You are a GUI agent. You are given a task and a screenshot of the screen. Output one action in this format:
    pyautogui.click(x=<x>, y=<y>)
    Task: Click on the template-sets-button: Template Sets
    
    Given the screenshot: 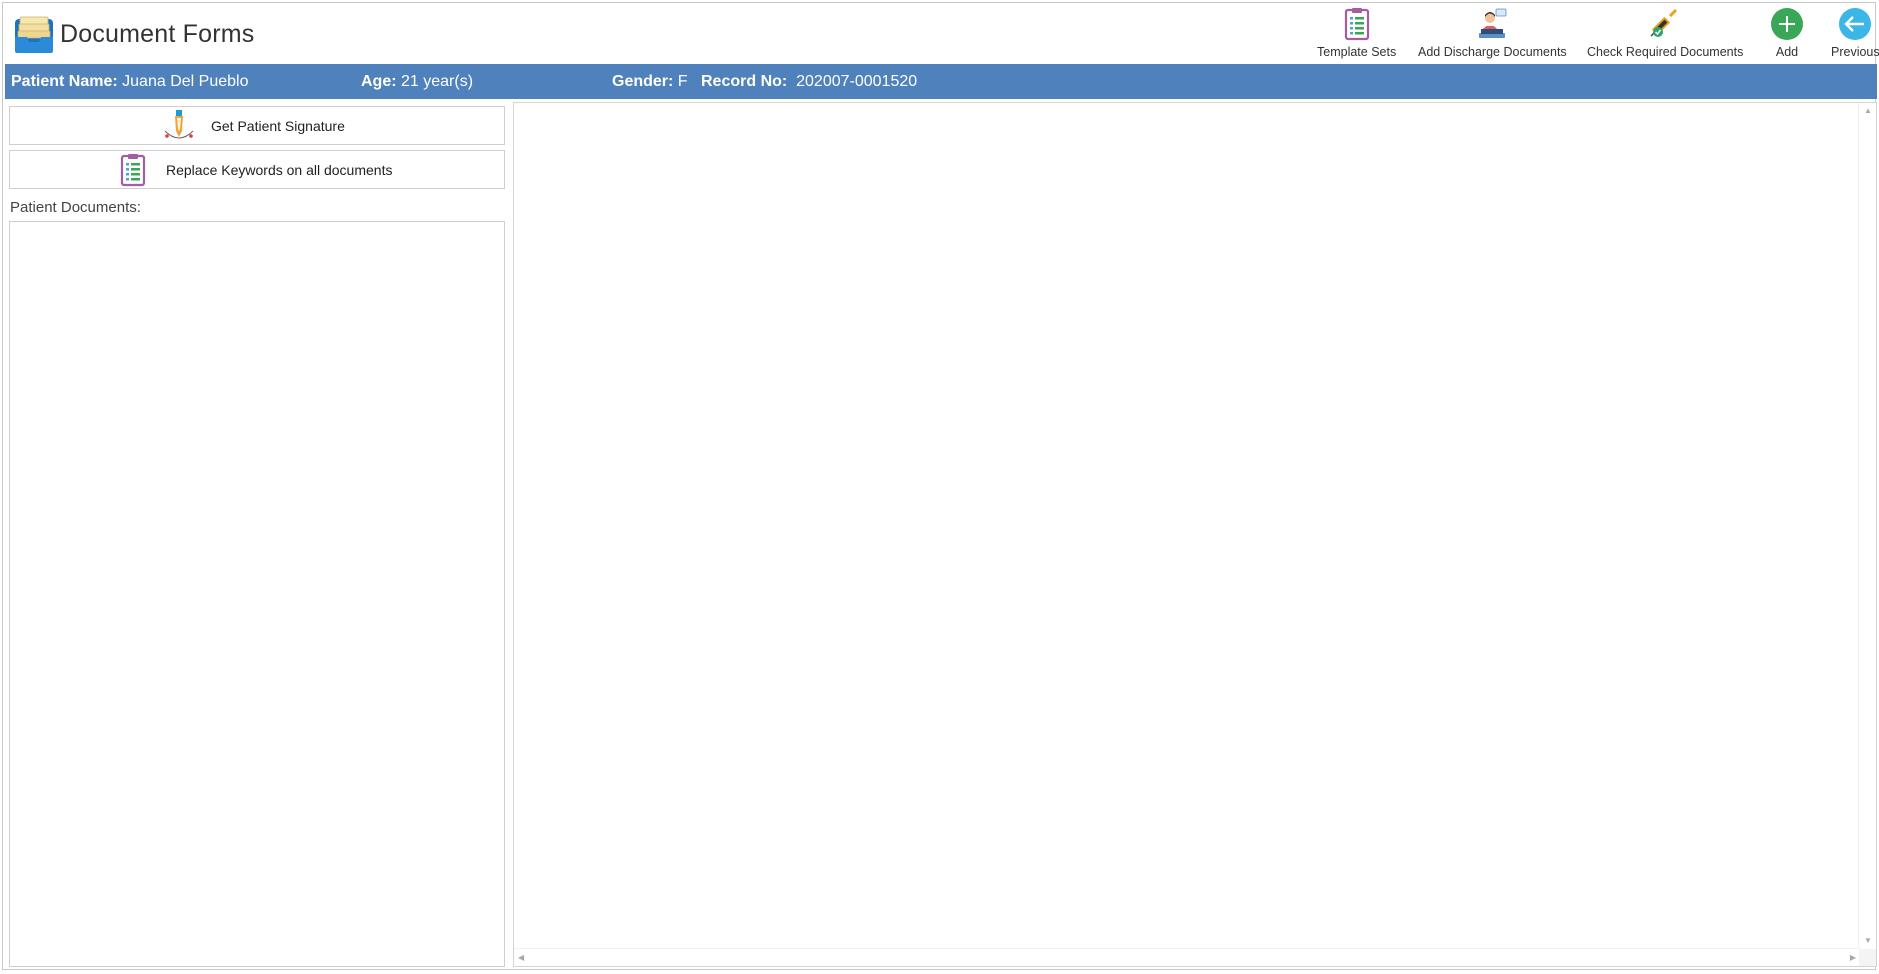 What is the action you would take?
    pyautogui.click(x=1356, y=34)
    